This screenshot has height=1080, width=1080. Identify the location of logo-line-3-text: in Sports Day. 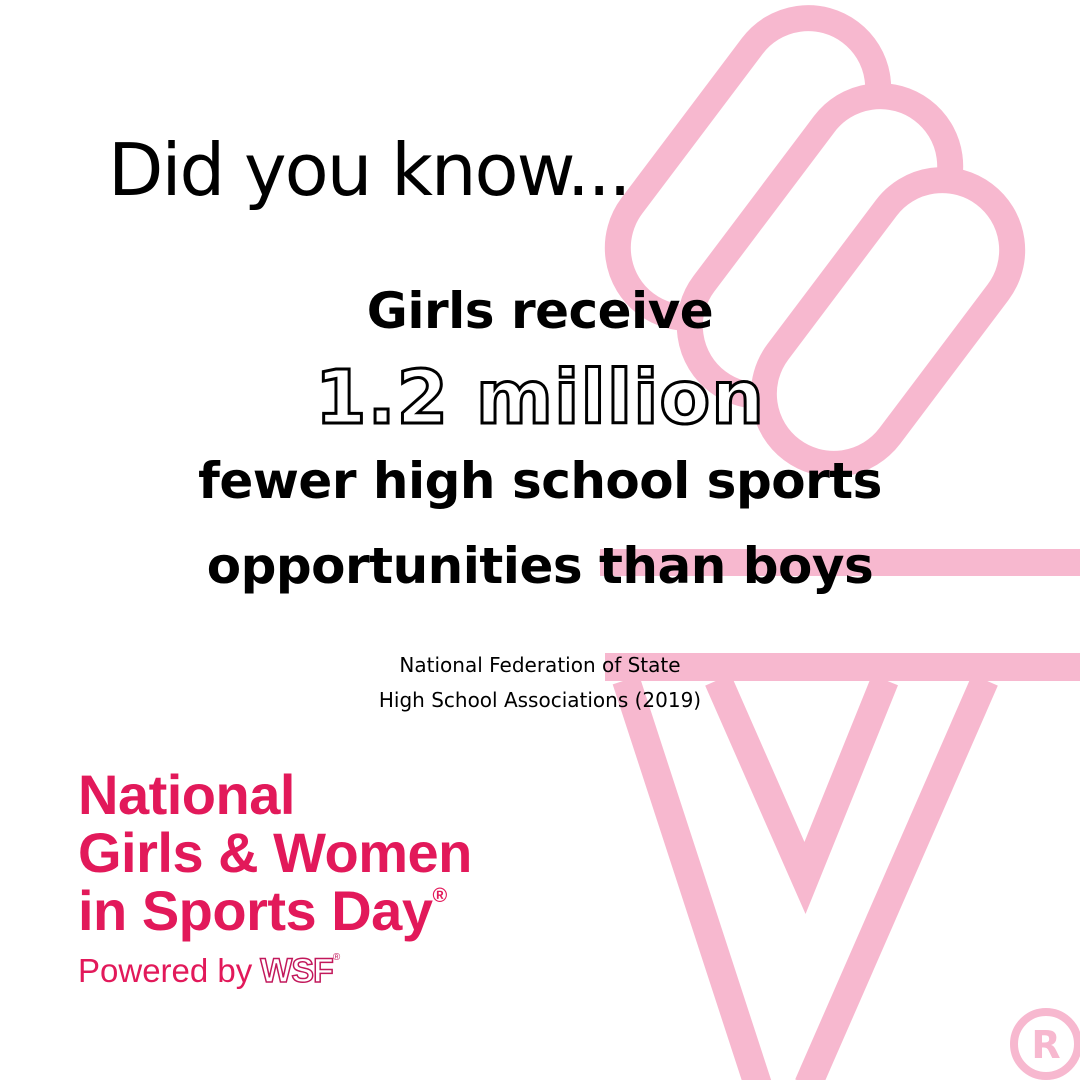
(255, 910).